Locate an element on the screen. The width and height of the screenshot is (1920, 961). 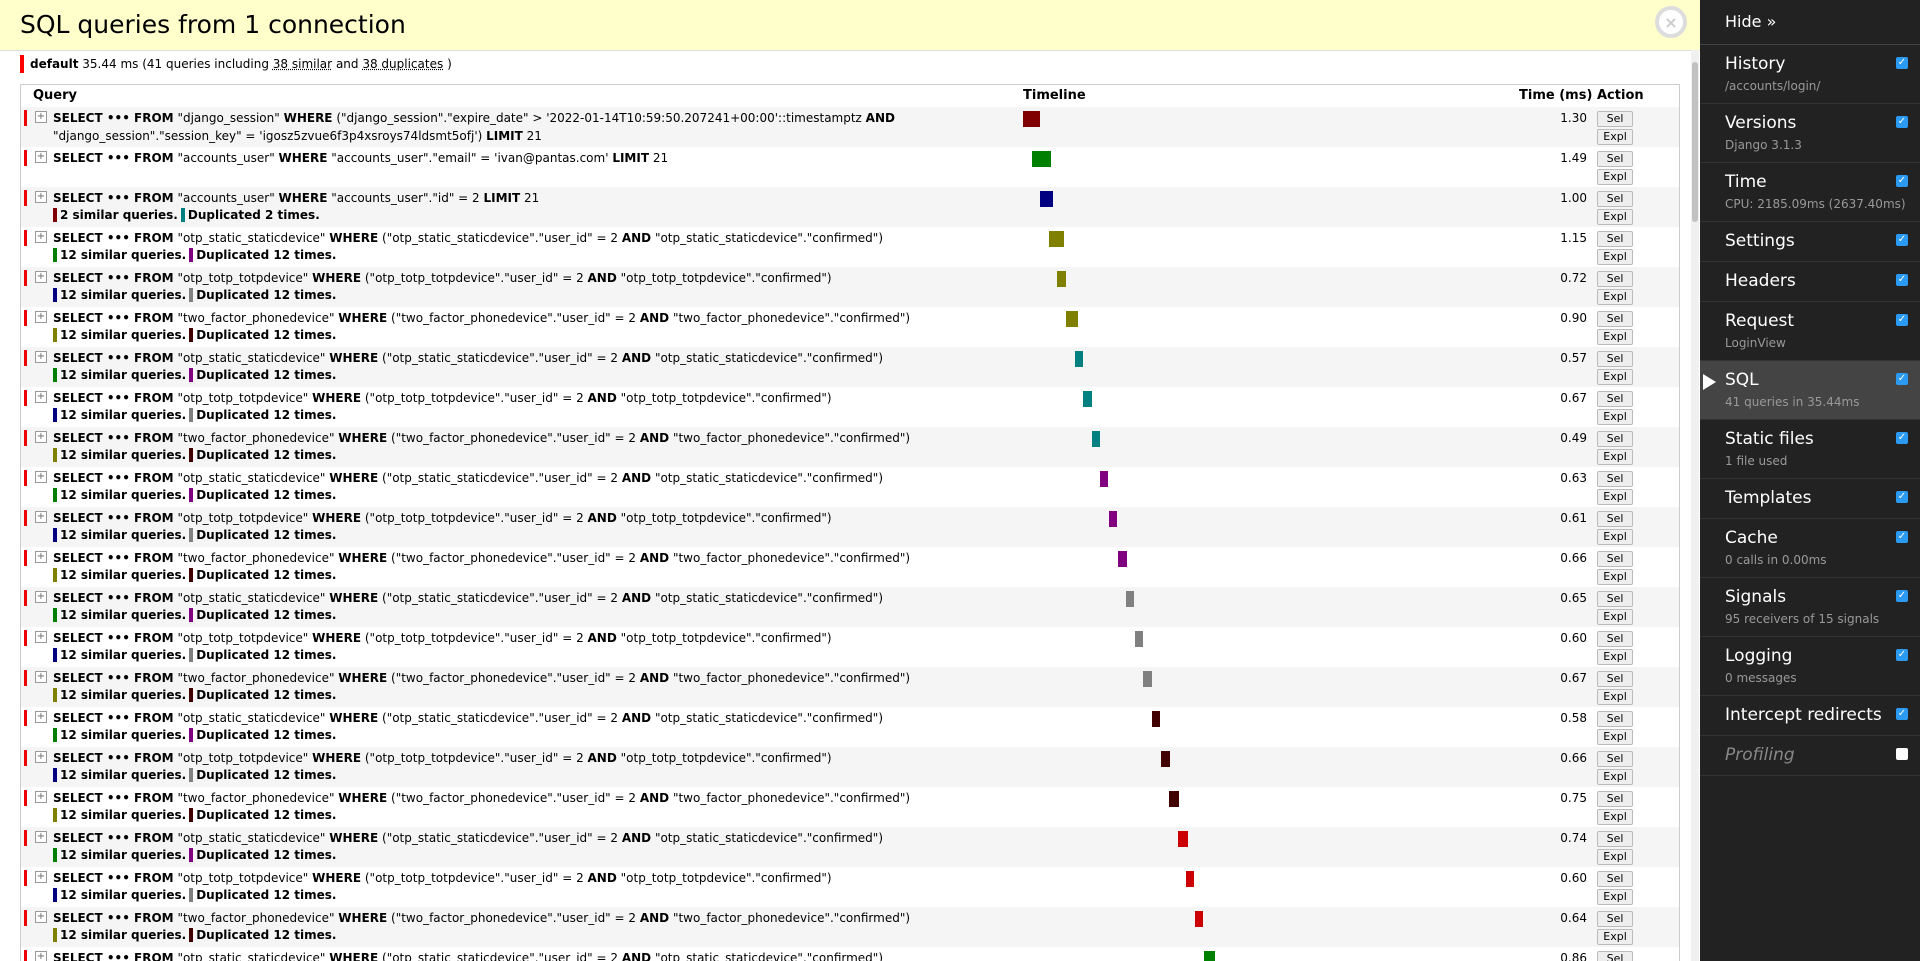
close-button: × is located at coordinates (1671, 22).